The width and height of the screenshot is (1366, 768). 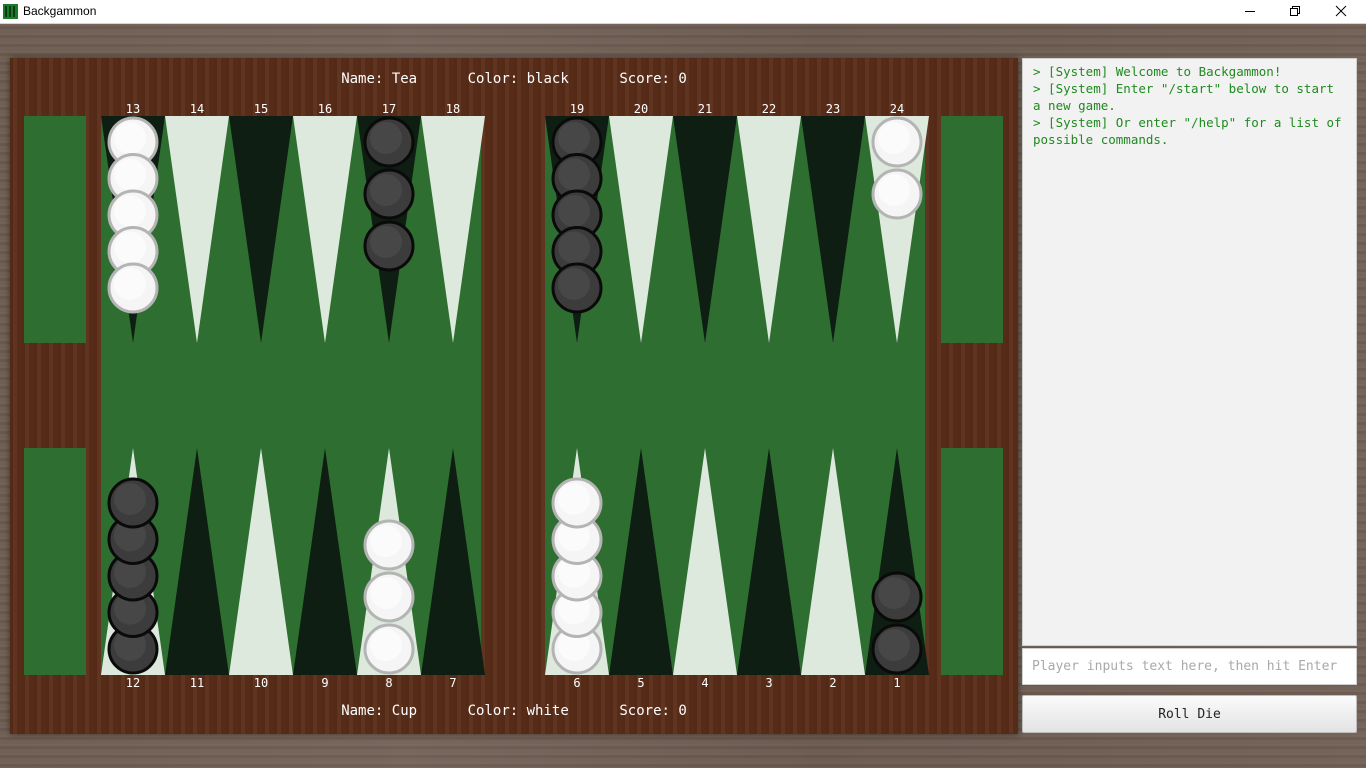 What do you see at coordinates (640, 683) in the screenshot?
I see `point-number-label: 5` at bounding box center [640, 683].